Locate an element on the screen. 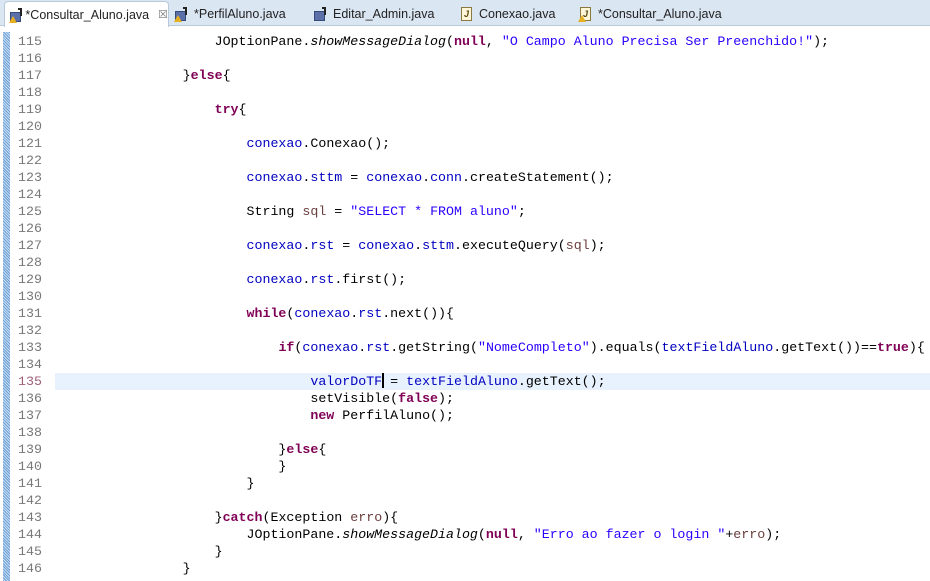  code-line: 121 conexao.Conexao(); is located at coordinates (465, 143).